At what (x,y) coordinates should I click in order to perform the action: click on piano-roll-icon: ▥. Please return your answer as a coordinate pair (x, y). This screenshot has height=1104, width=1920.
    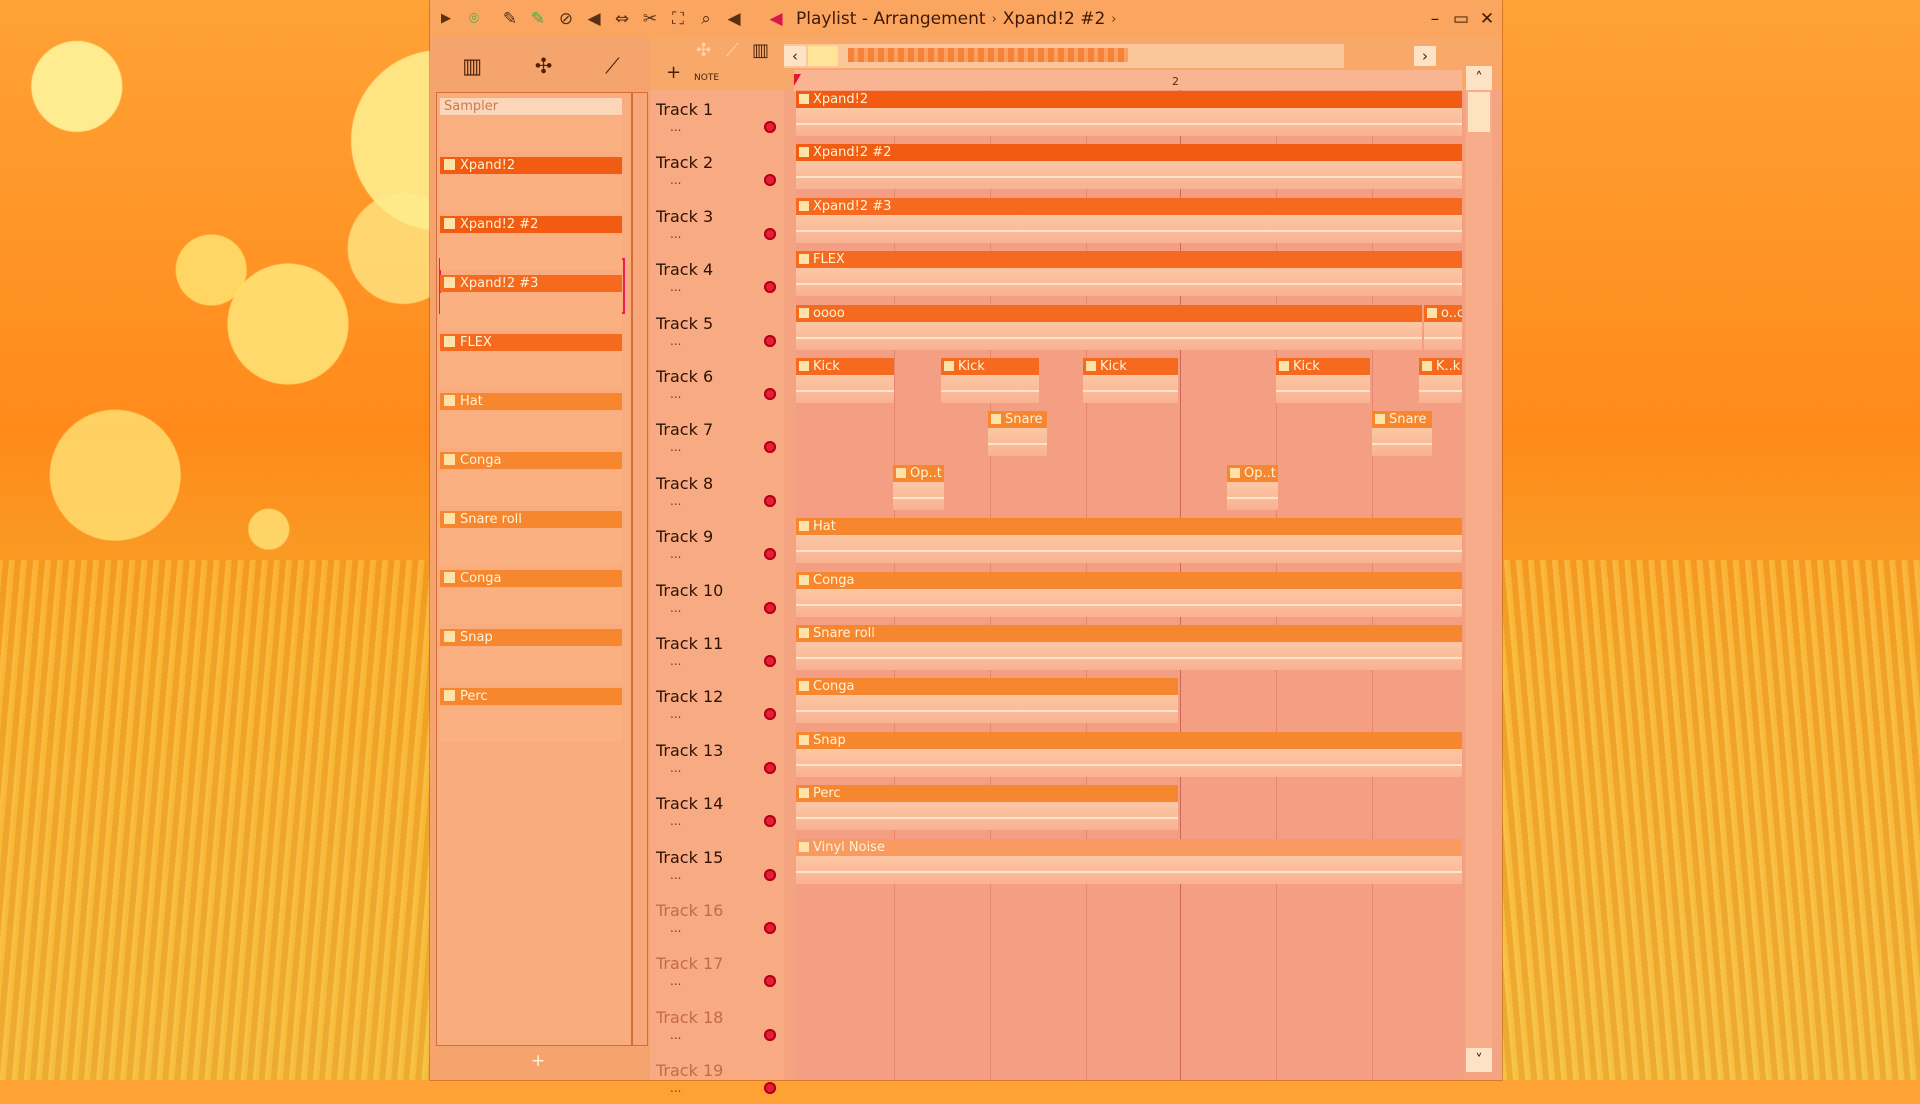
    Looking at the image, I should click on (472, 66).